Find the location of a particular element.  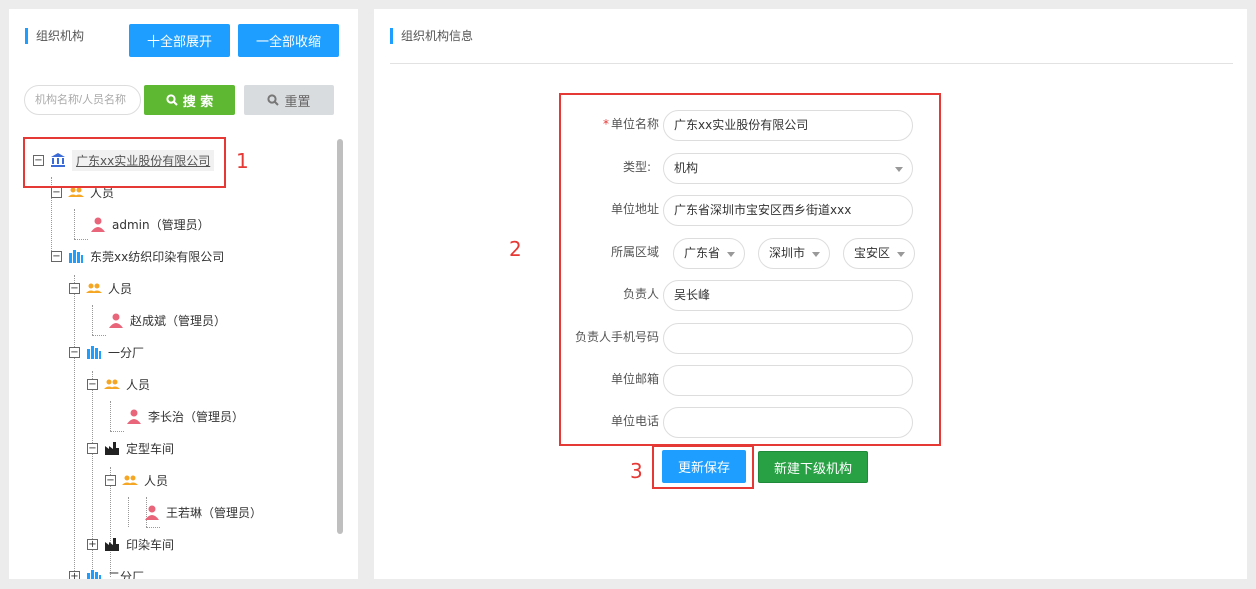

address-field: 广东省深圳市宝安区西乡街道xxx is located at coordinates (788, 210).